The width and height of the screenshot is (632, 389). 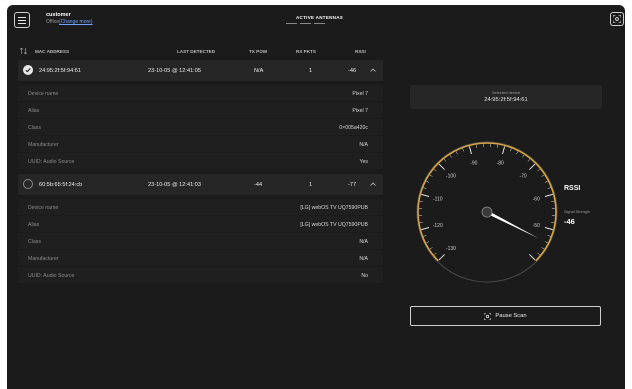 I want to click on selected-device-mac: 24:95:2f:5f:94:61, so click(x=506, y=100).